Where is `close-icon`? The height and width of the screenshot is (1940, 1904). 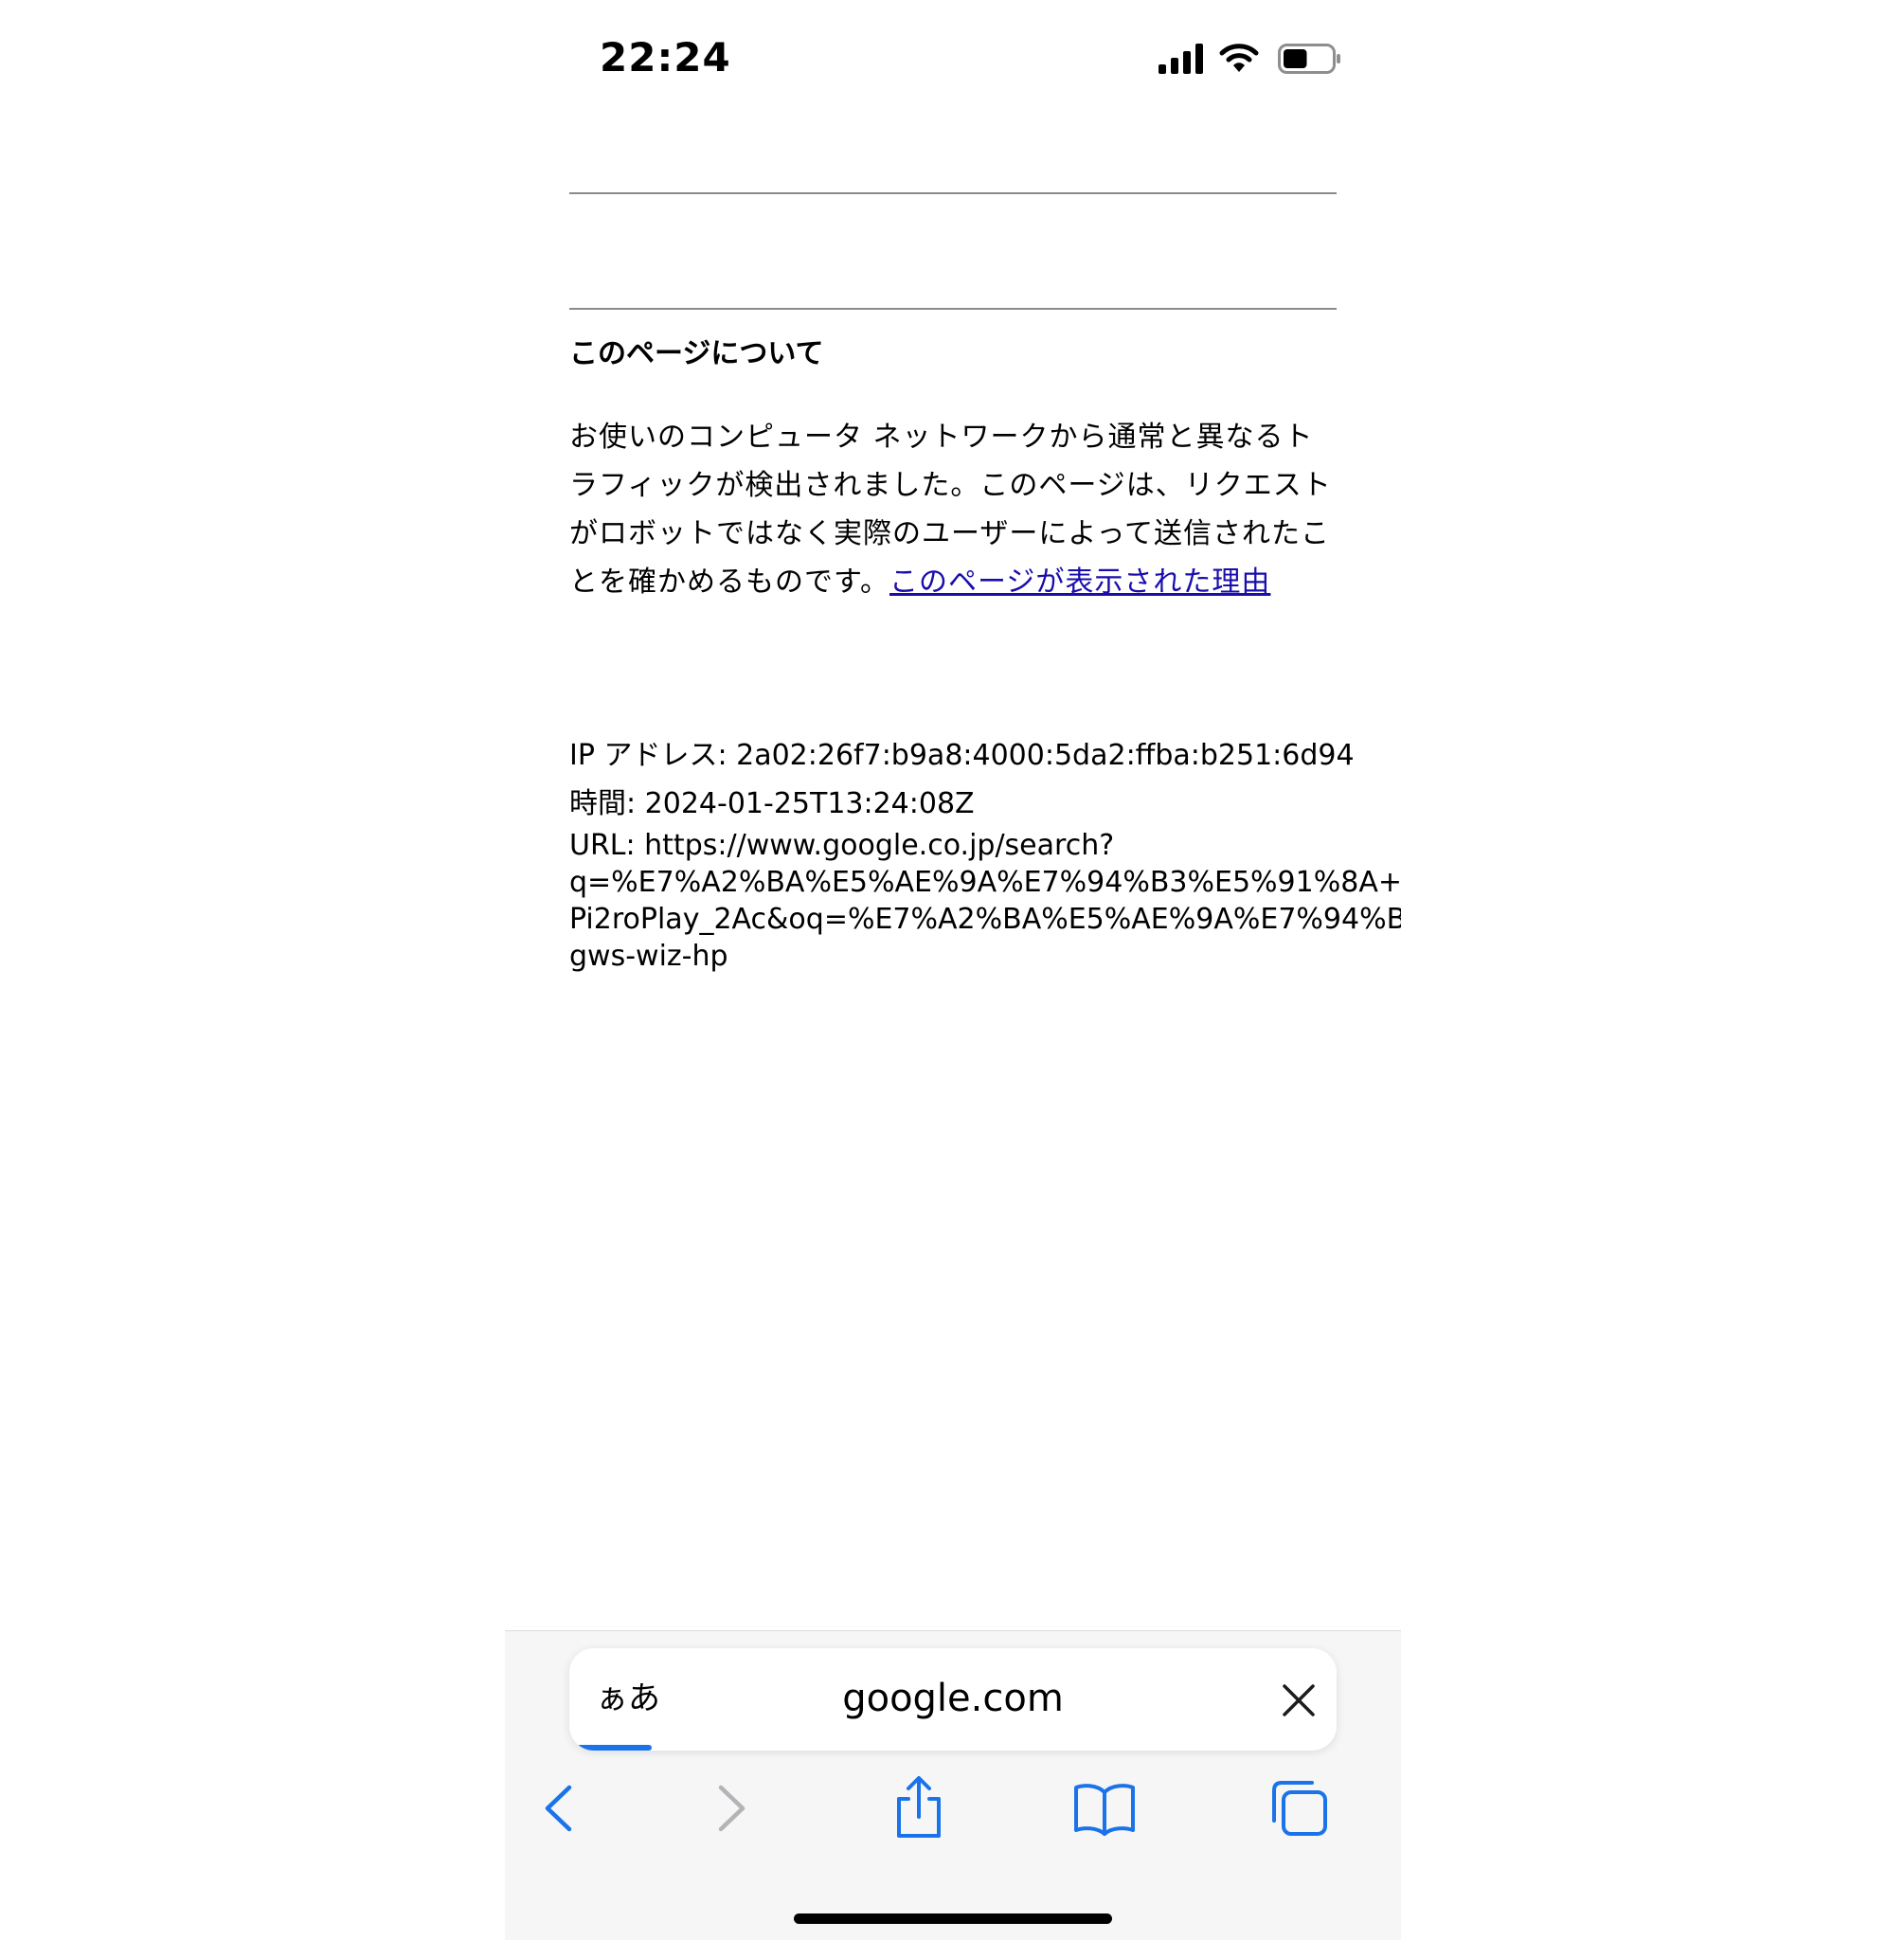 close-icon is located at coordinates (1299, 1700).